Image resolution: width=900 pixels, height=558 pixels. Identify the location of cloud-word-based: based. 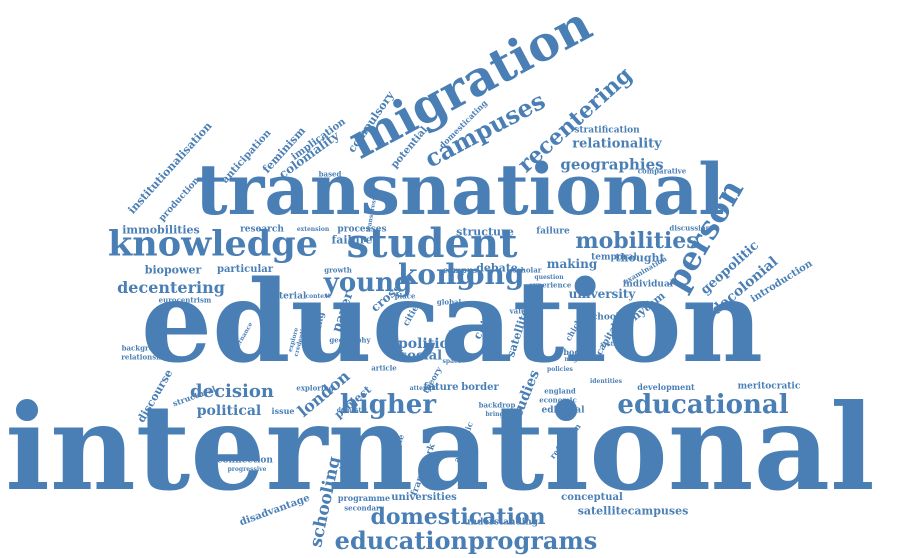
(330, 174).